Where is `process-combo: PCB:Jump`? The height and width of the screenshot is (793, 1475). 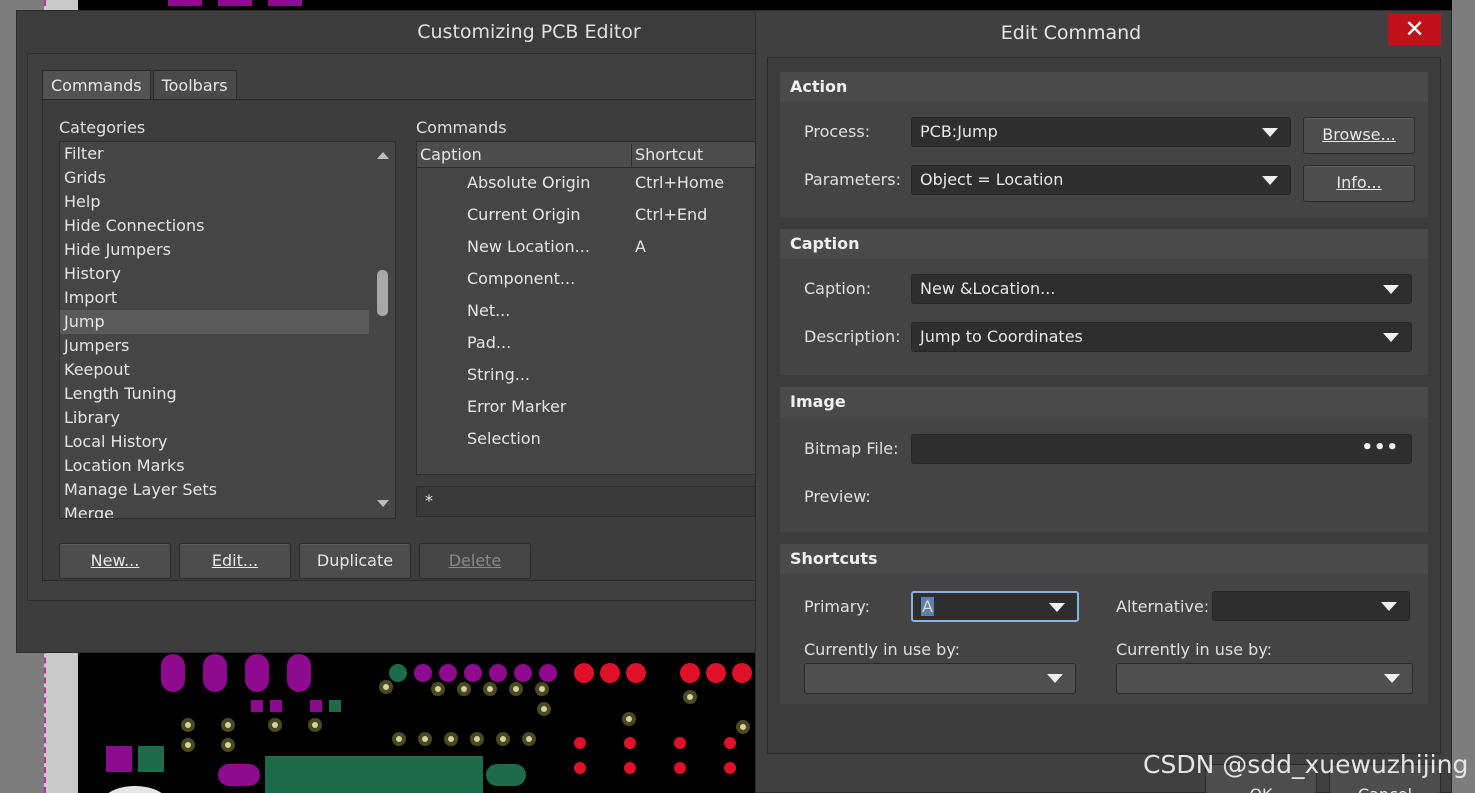
process-combo: PCB:Jump is located at coordinates (1101, 132).